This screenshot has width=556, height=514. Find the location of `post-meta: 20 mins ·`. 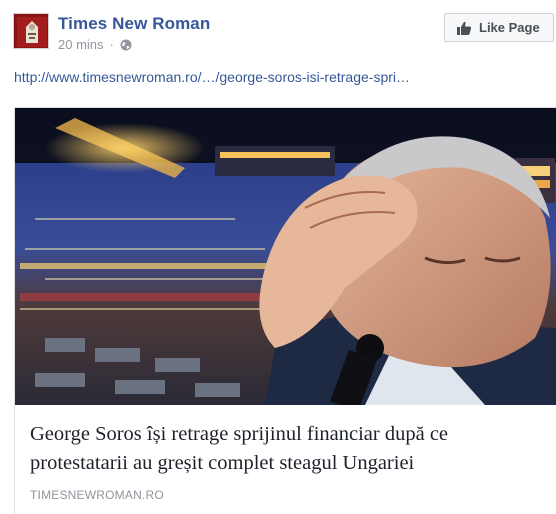

post-meta: 20 mins · is located at coordinates (95, 44).